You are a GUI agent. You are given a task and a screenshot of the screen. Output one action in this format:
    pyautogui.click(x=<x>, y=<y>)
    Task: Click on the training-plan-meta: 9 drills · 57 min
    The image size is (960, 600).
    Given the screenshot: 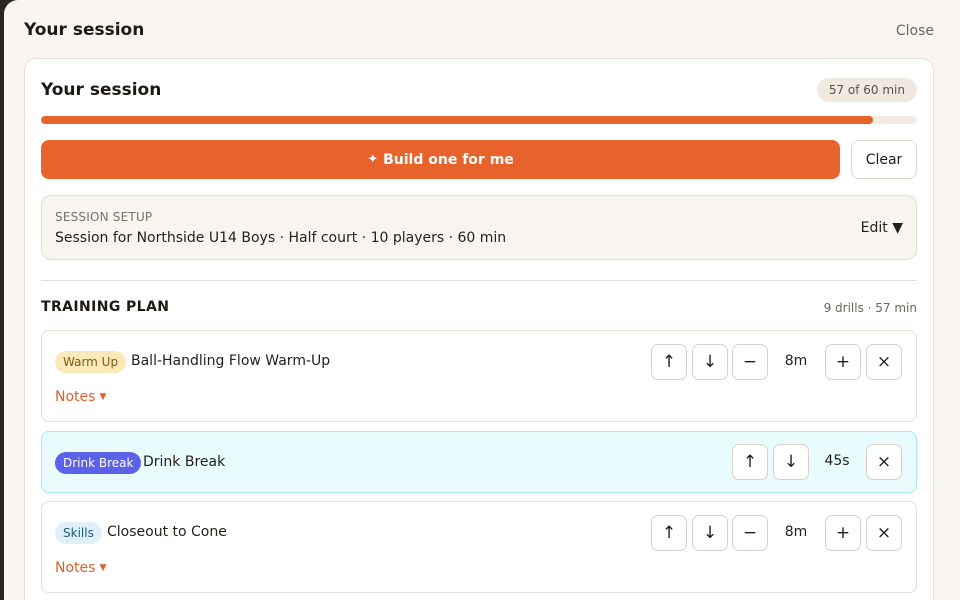 What is the action you would take?
    pyautogui.click(x=870, y=308)
    